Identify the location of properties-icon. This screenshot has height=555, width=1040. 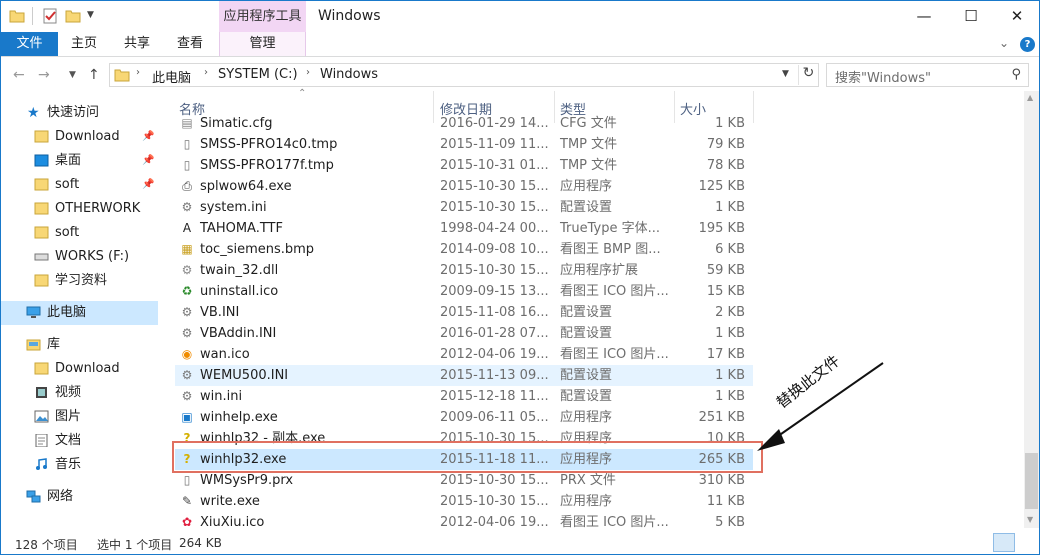
(50, 16).